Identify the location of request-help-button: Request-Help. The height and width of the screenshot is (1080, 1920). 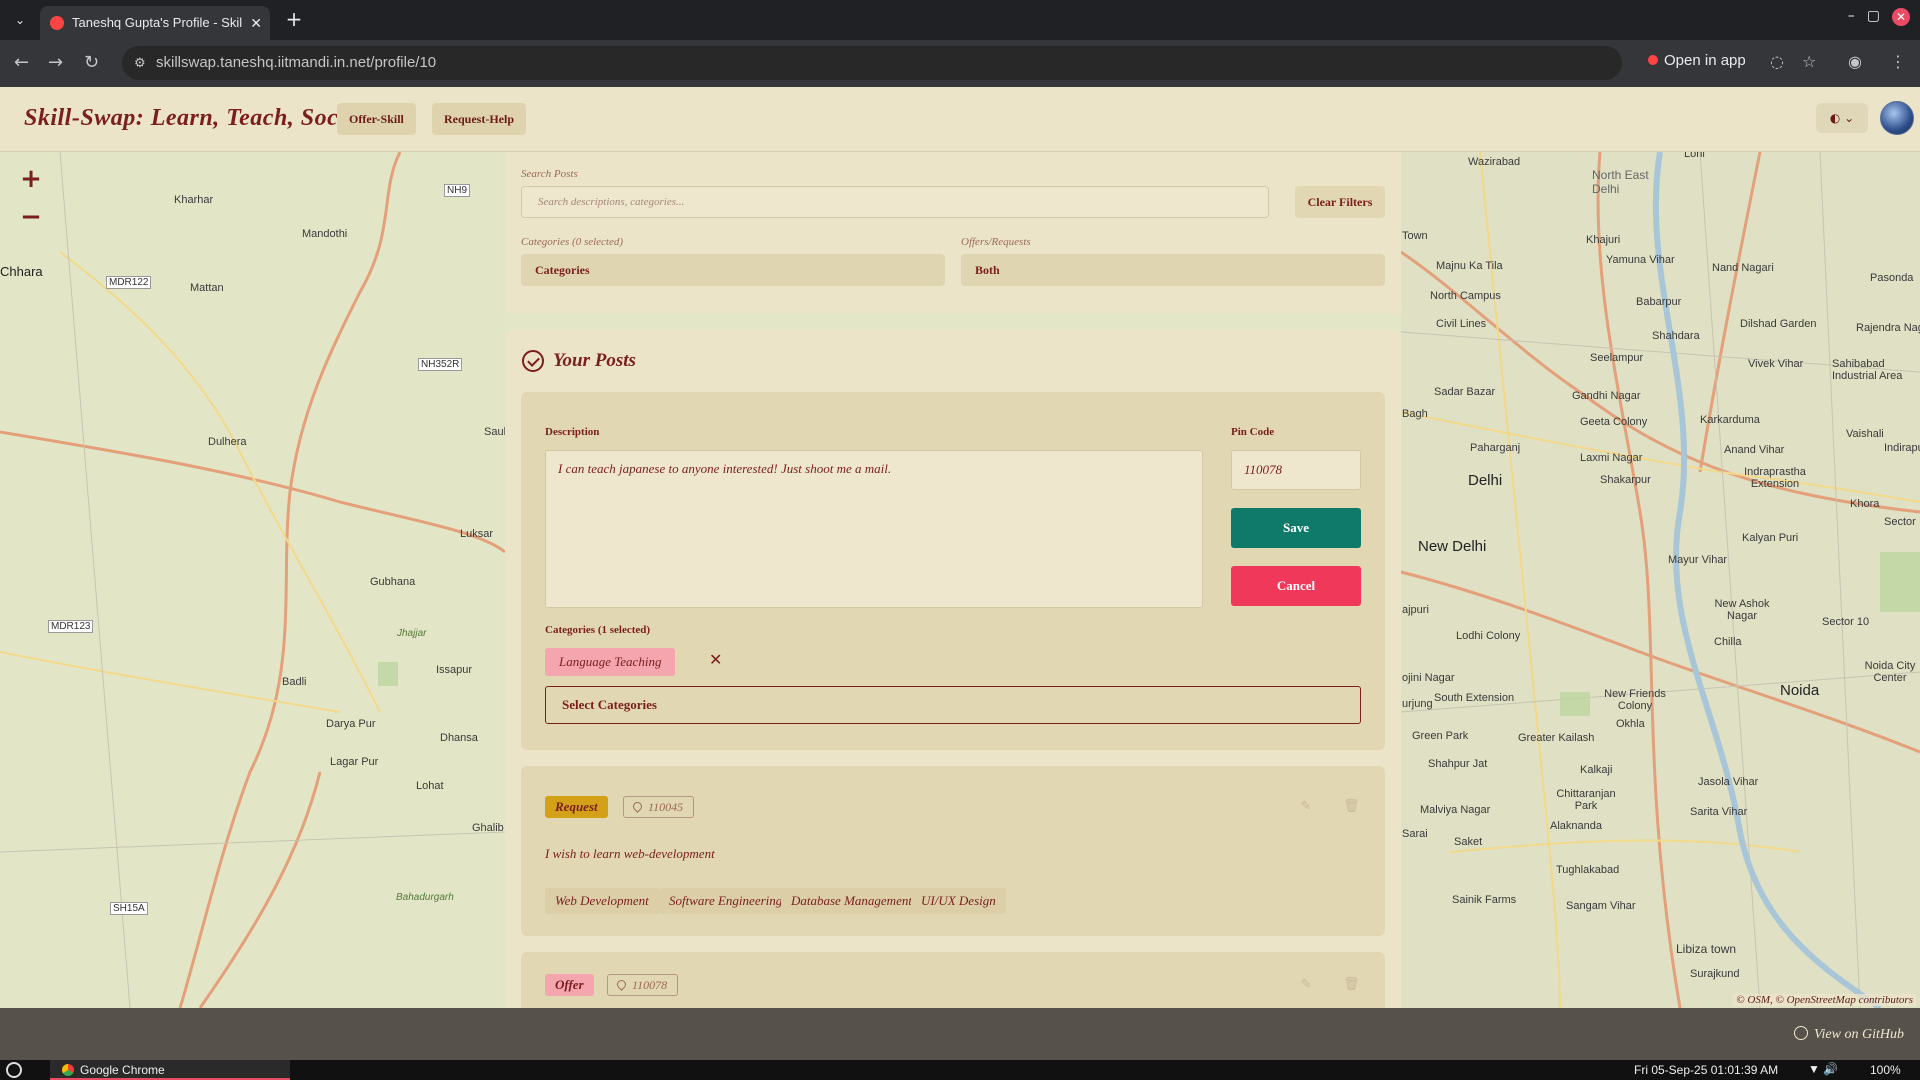
(479, 119).